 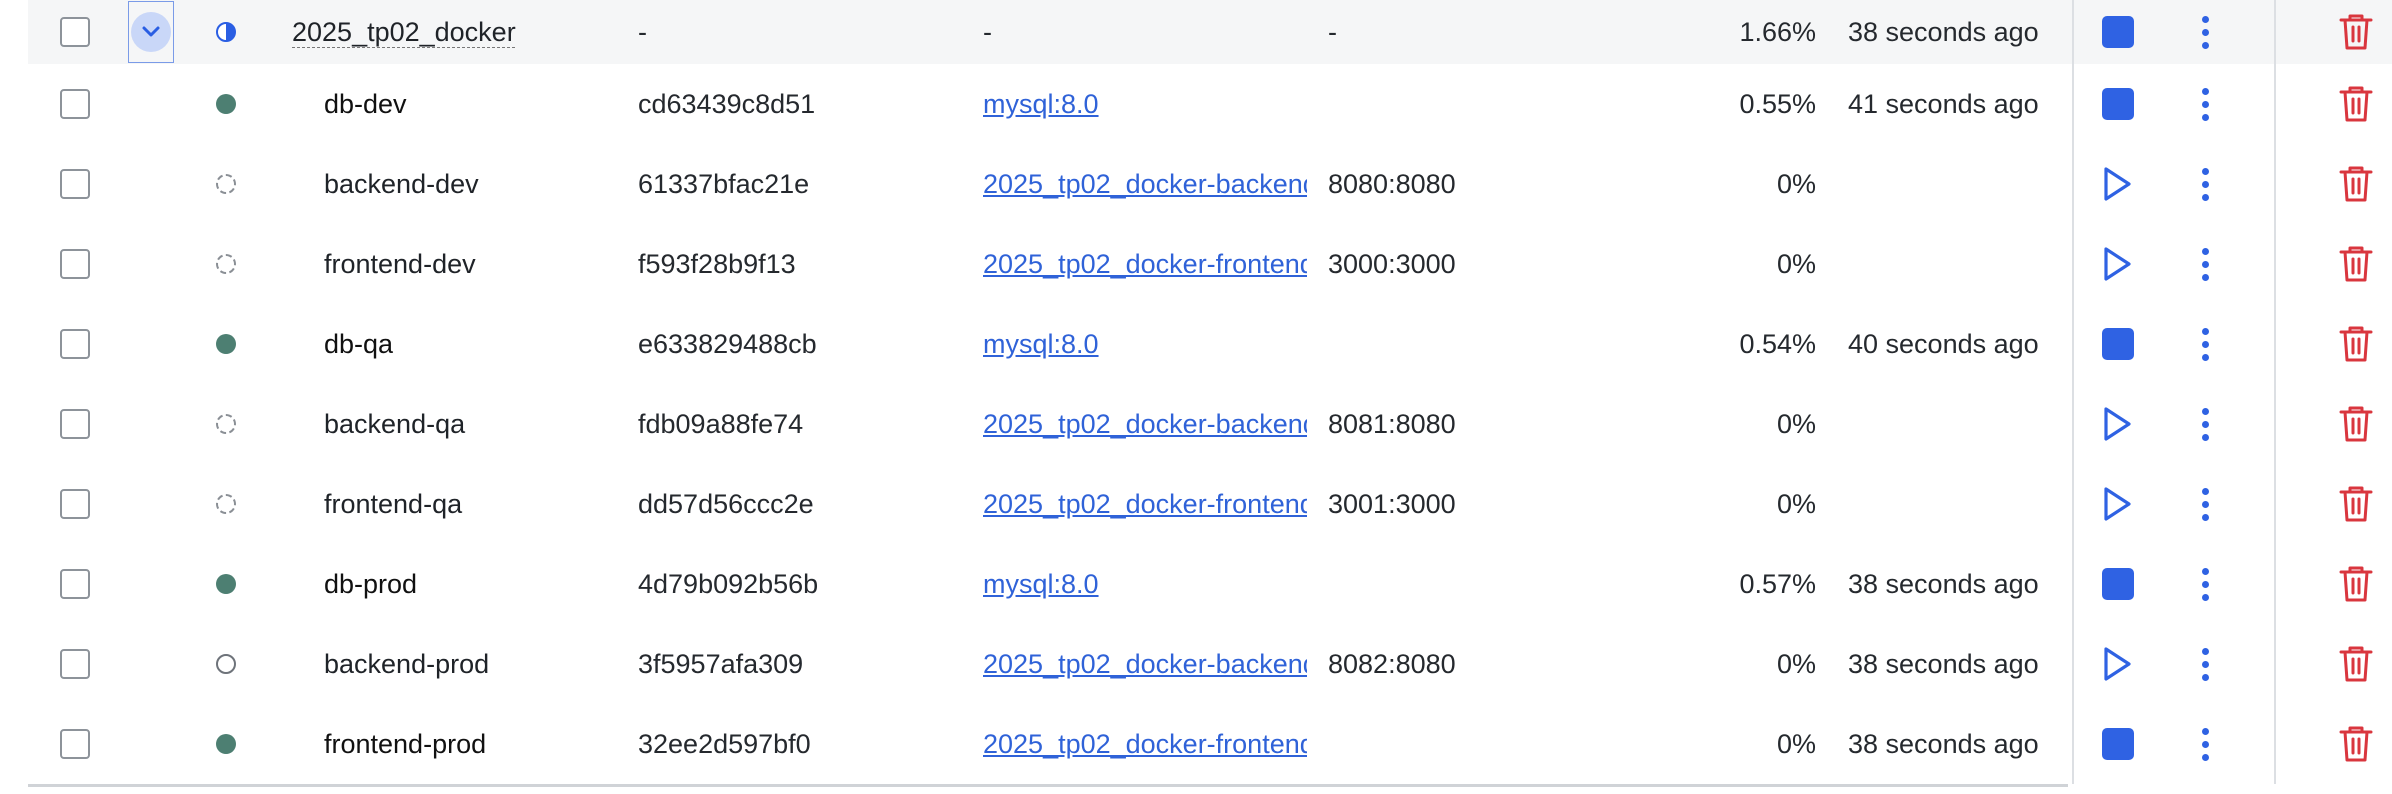 I want to click on cpu: 1.66%, so click(x=1777, y=31).